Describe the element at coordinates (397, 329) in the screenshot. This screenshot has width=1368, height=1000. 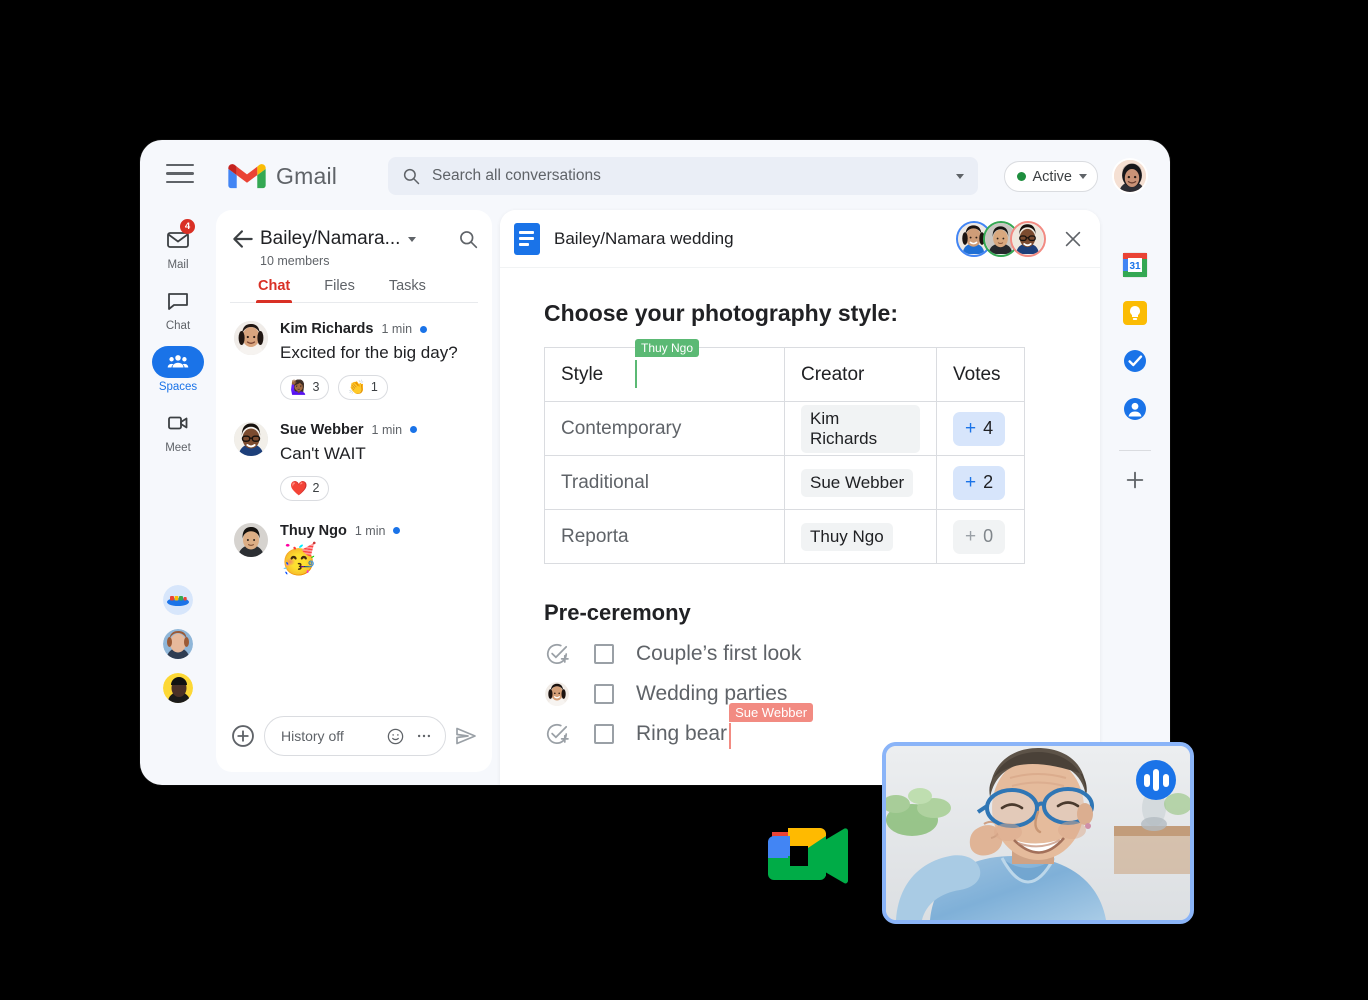
I see `message-timestamp: 1 min` at that location.